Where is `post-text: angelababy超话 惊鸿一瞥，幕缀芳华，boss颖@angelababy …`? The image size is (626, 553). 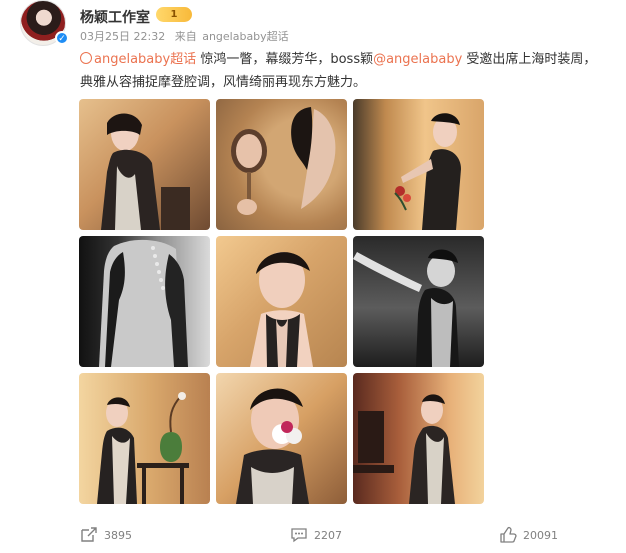 post-text: angelababy超话 惊鸿一瞥，幕缀芳华，boss颖@angelababy … is located at coordinates (346, 71).